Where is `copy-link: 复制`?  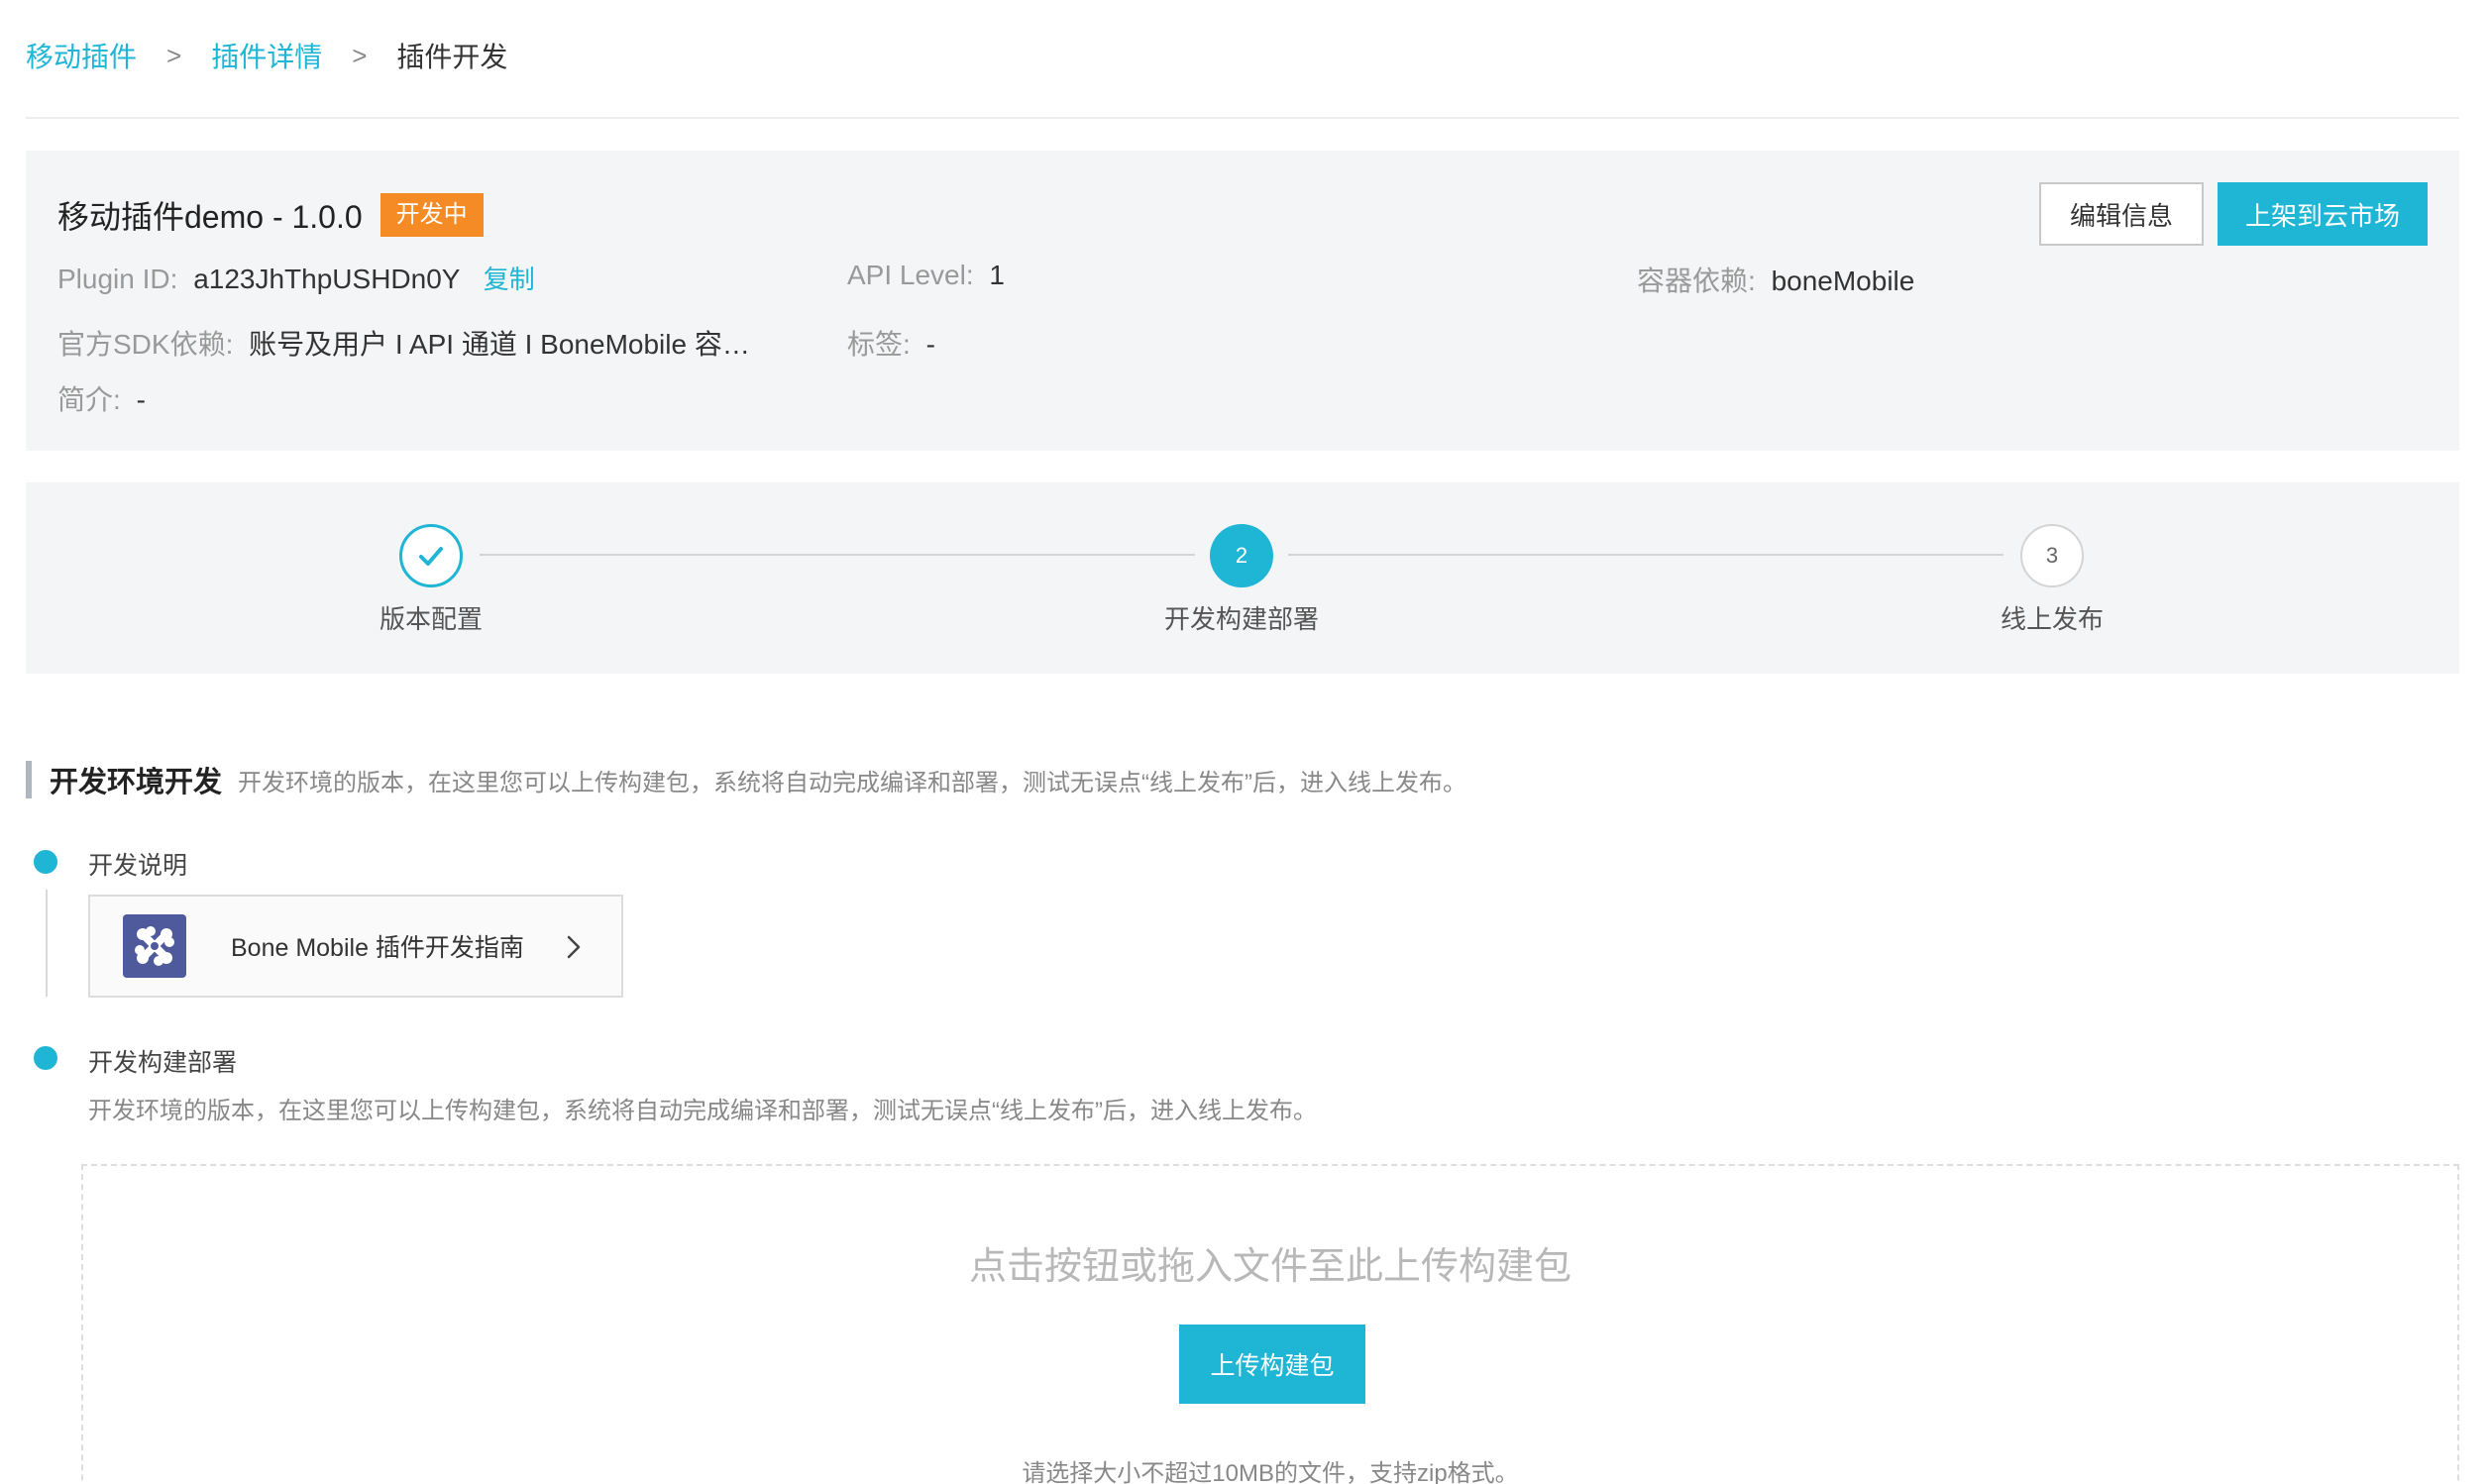
copy-link: 复制 is located at coordinates (509, 279).